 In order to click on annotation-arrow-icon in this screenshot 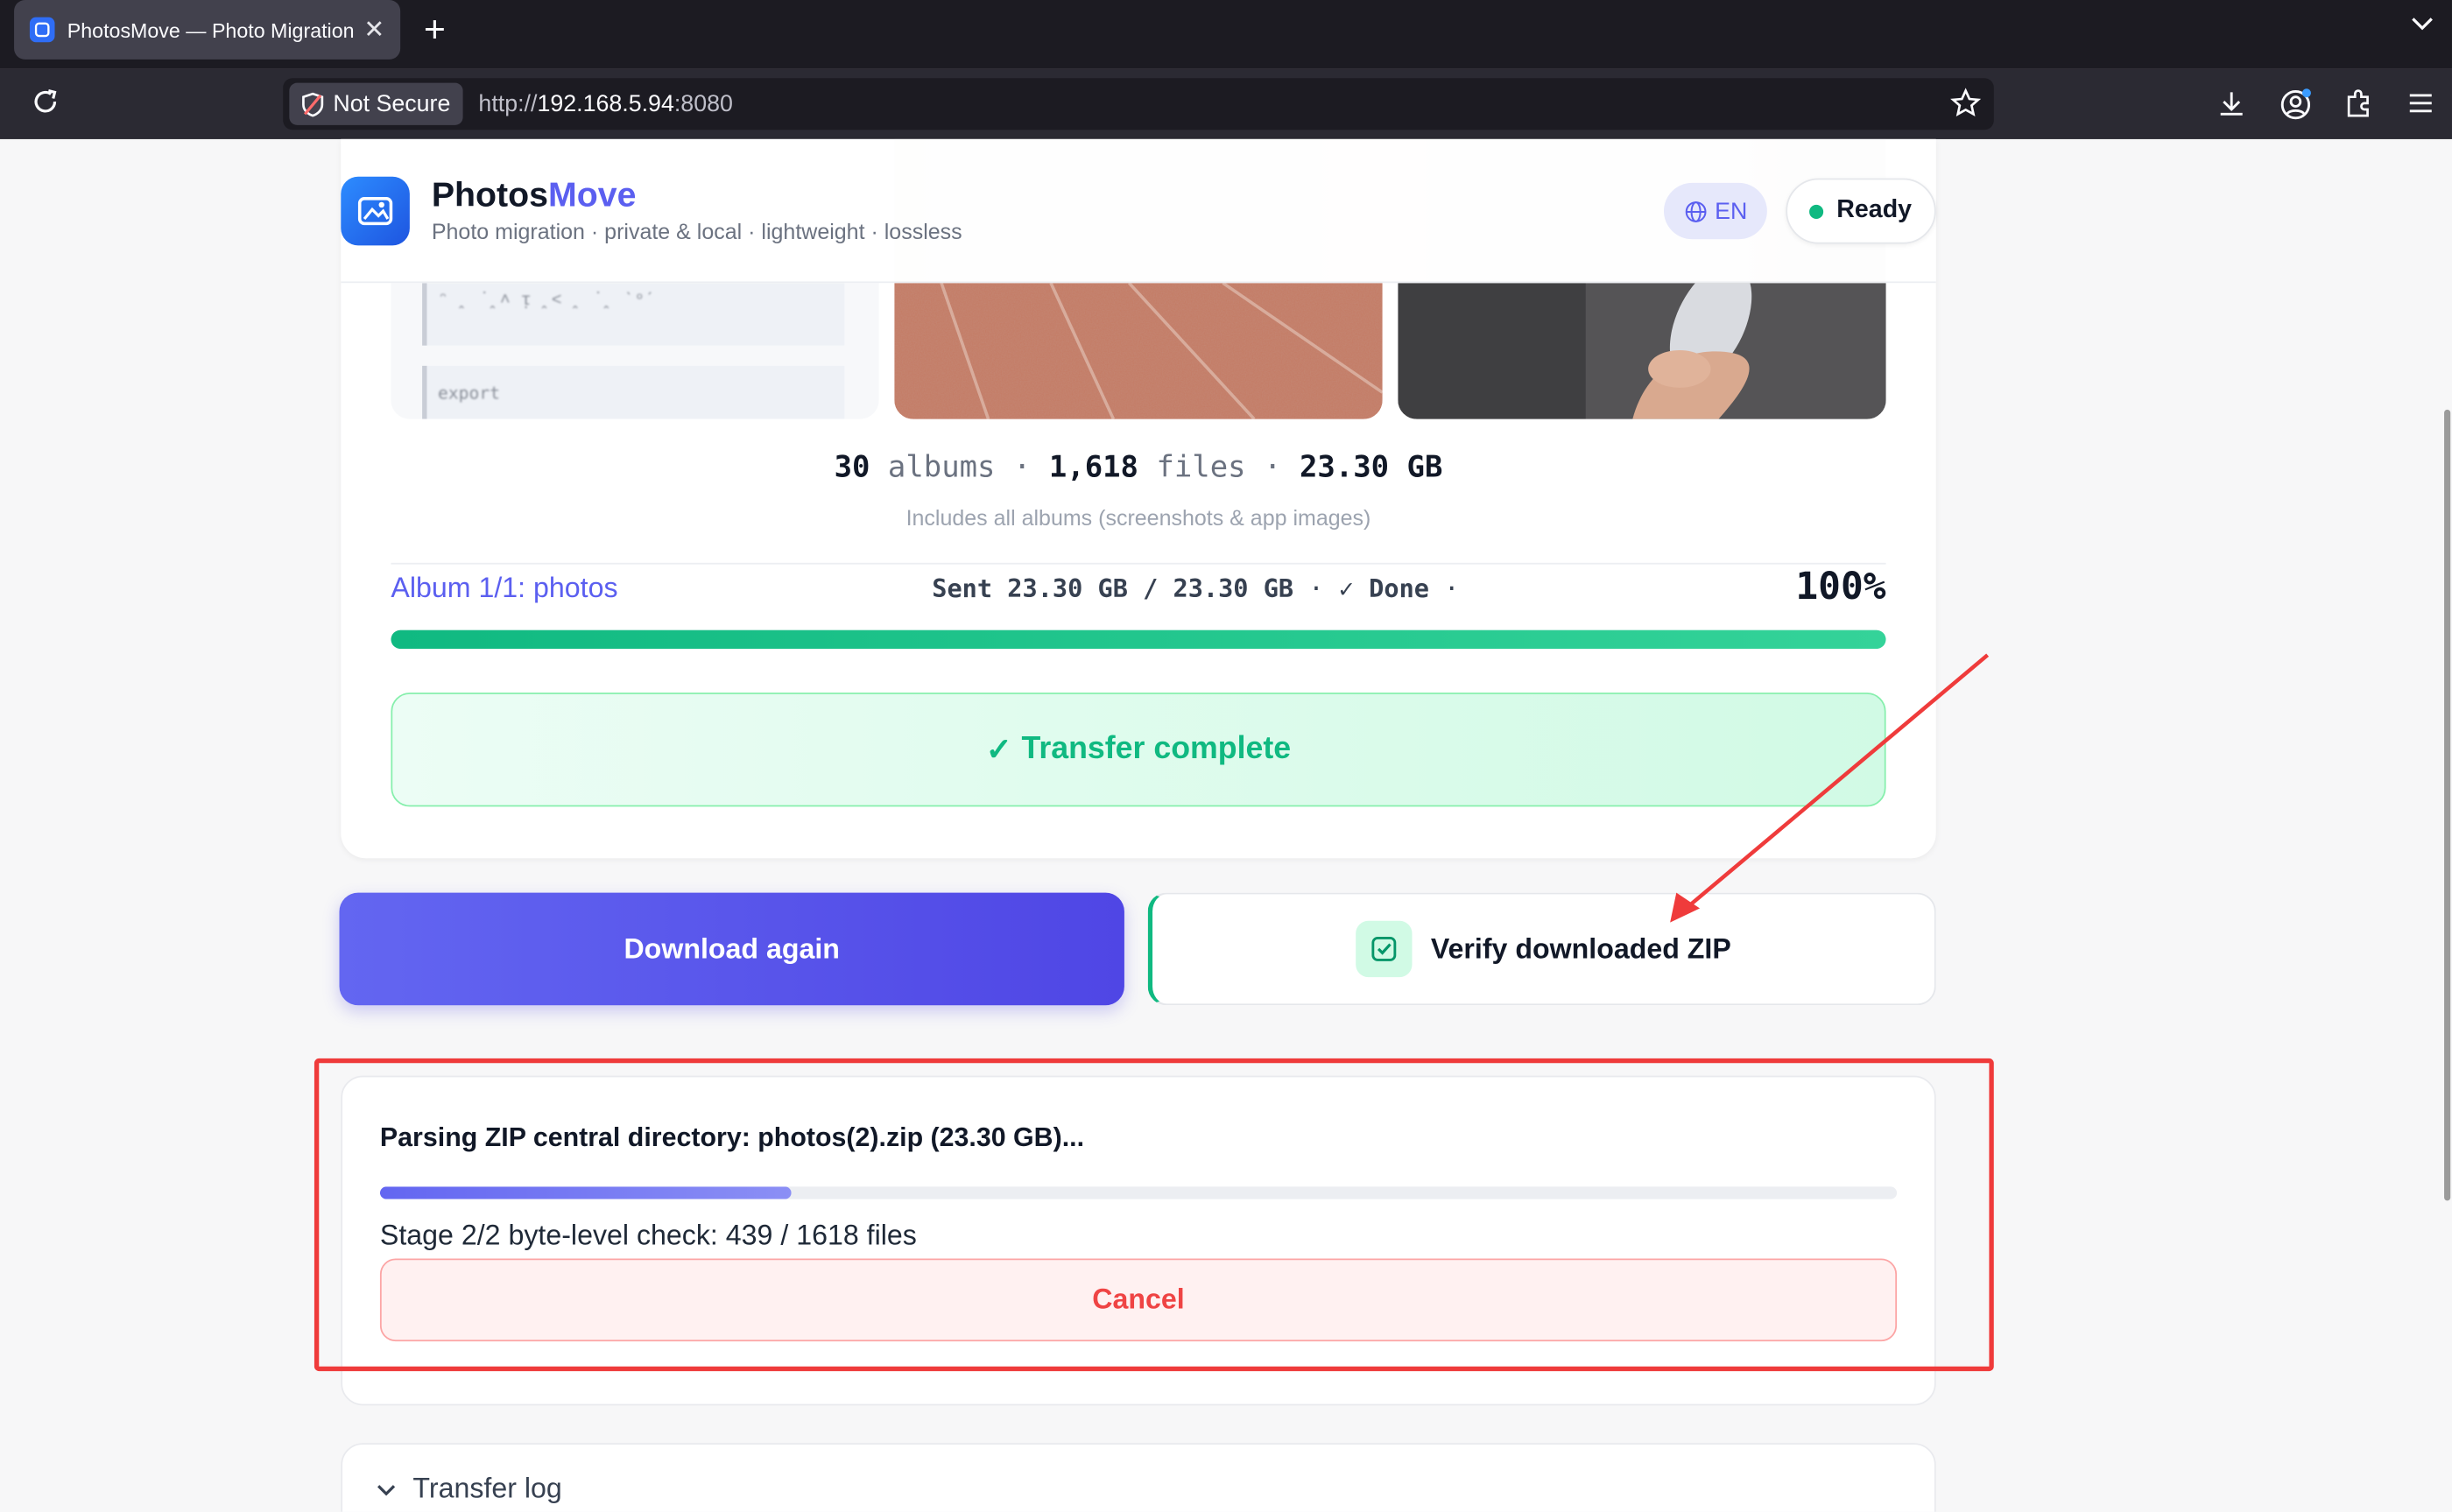, I will do `click(1830, 788)`.